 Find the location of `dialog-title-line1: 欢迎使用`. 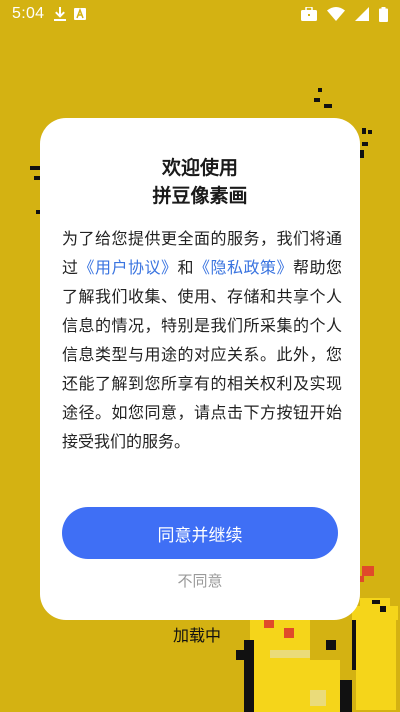

dialog-title-line1: 欢迎使用 is located at coordinates (199, 168).